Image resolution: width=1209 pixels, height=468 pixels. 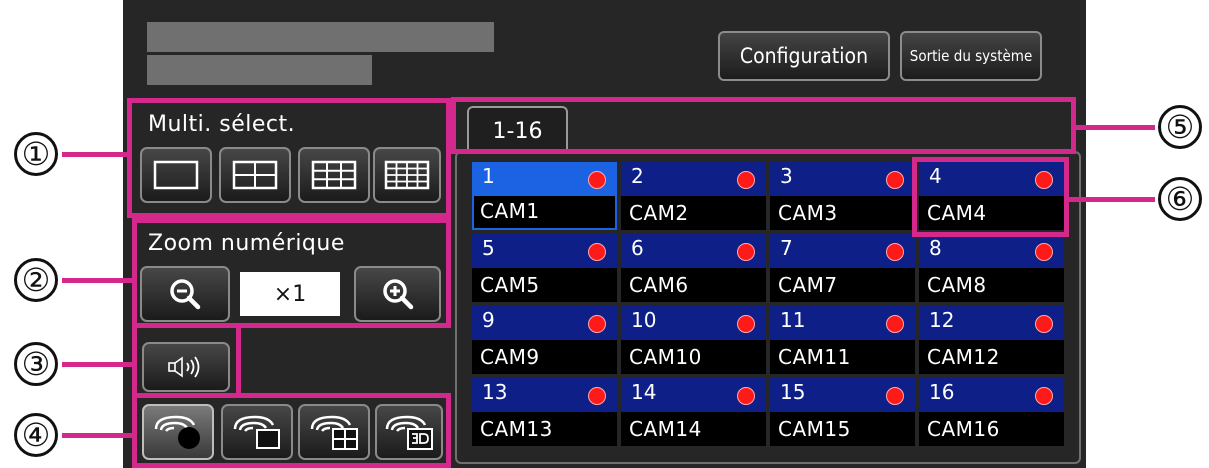 What do you see at coordinates (186, 360) in the screenshot?
I see `callout-frame-audio` at bounding box center [186, 360].